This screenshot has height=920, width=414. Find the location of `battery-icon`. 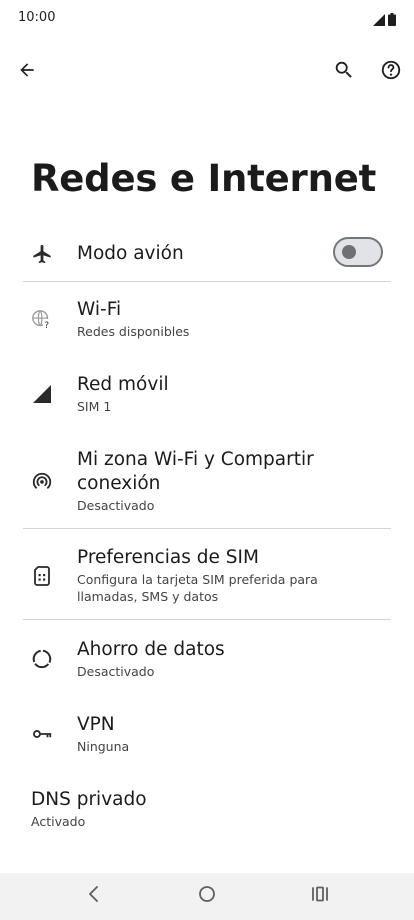

battery-icon is located at coordinates (392, 20).